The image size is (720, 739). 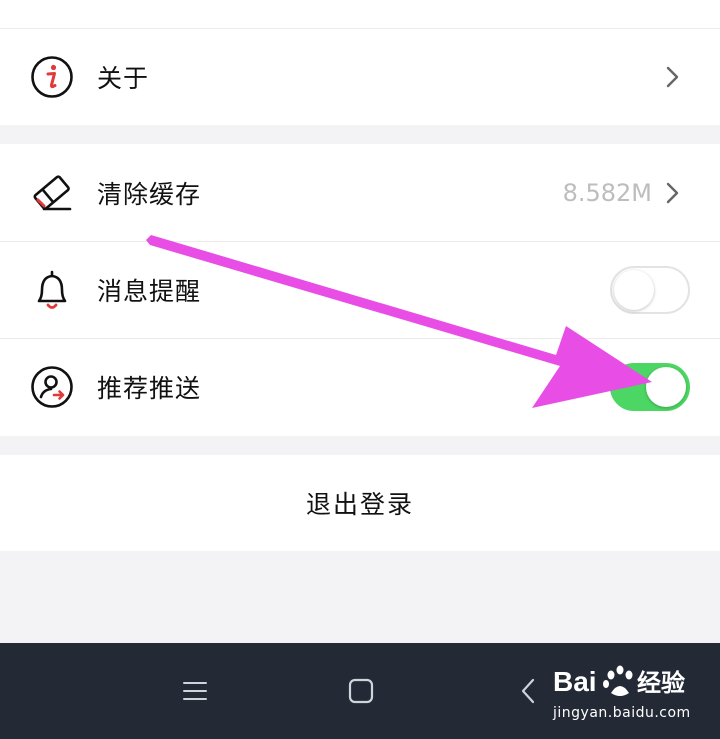 I want to click on settings-item-notifications: 消息提醒, so click(x=360, y=289).